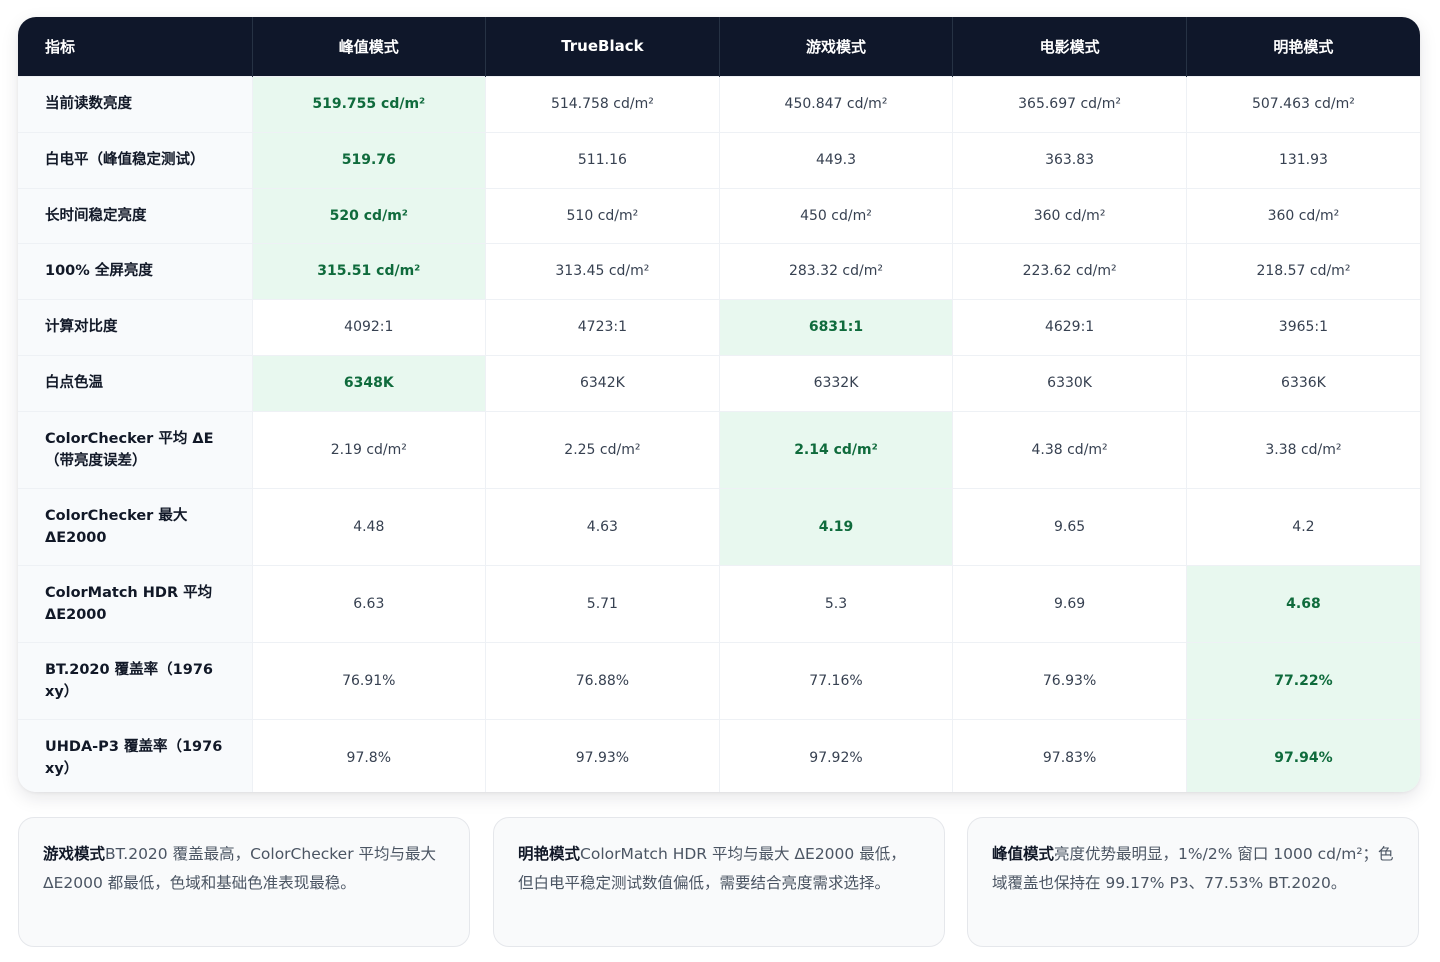  Describe the element at coordinates (369, 755) in the screenshot. I see `table-cell: 97.8%` at that location.